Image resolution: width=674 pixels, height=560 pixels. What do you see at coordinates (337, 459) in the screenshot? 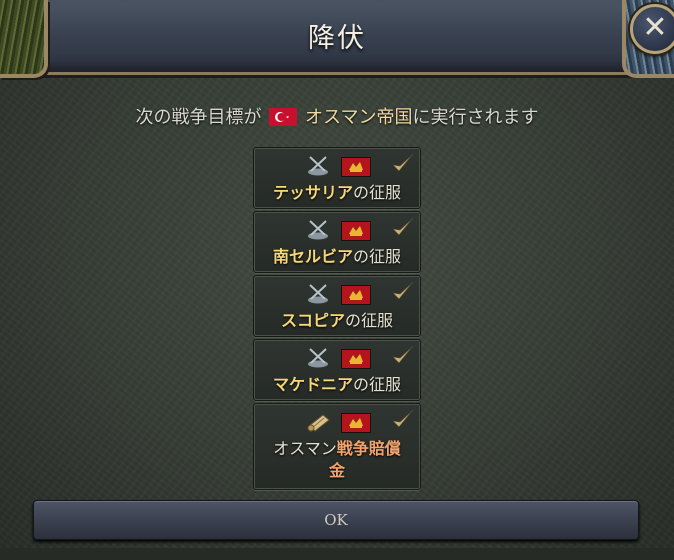
I see `war-goal-label: オスマン戦争賠償金` at bounding box center [337, 459].